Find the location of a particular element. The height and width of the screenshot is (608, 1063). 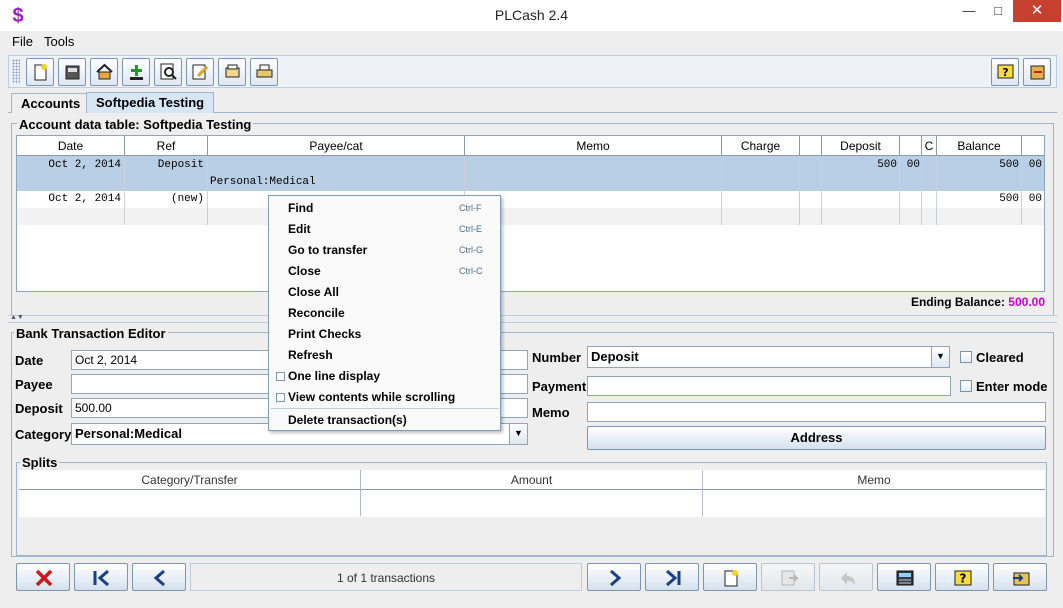

context-menu-item-delete-transactions: Delete transaction(s) is located at coordinates (384, 420).